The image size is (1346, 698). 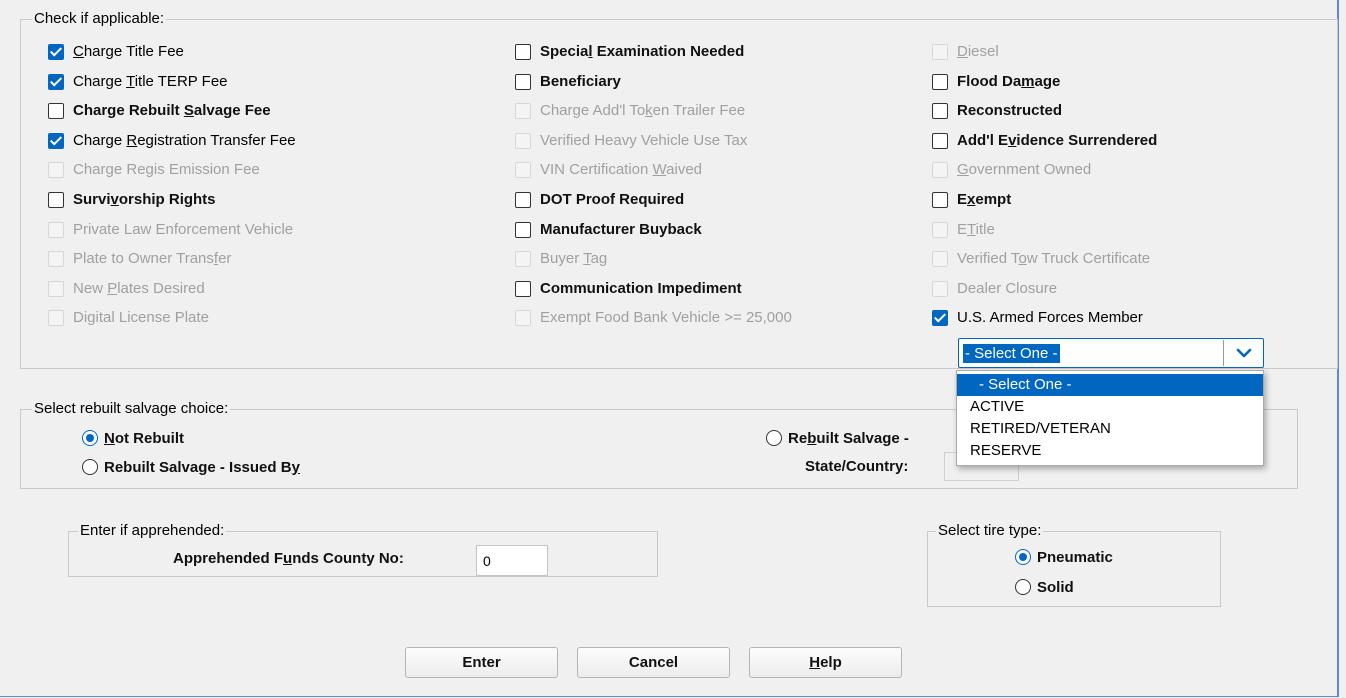 I want to click on radio-pneumatic: Pneumatic, so click(x=1064, y=557).